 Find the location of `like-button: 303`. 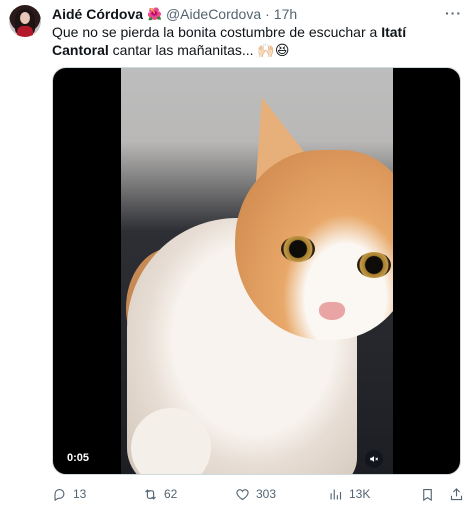

like-button: 303 is located at coordinates (255, 494).